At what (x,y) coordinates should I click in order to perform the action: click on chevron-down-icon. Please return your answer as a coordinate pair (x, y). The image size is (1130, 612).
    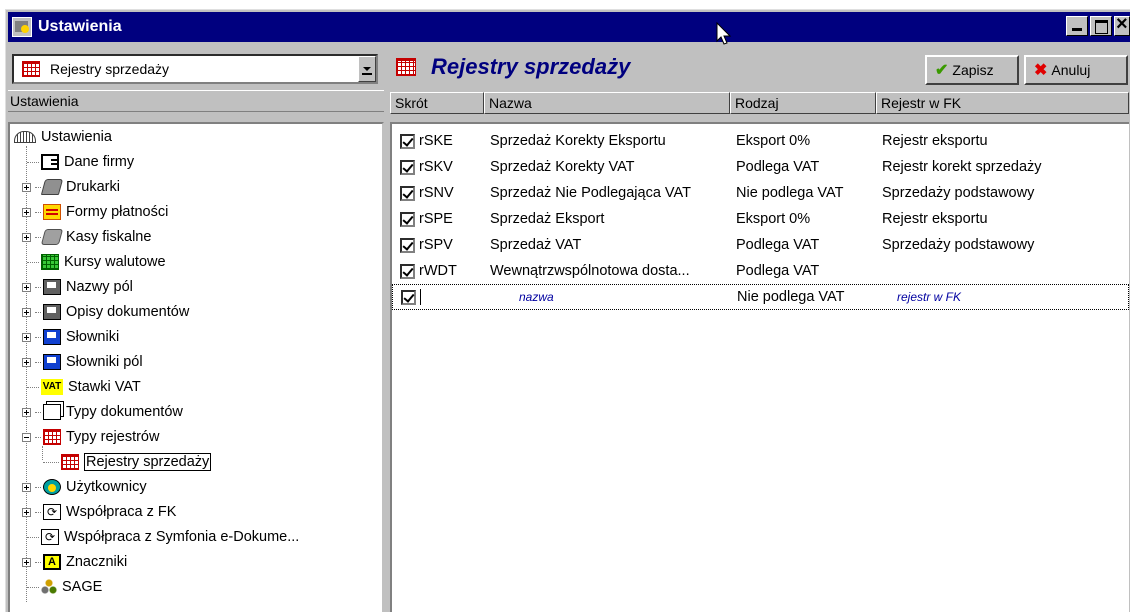
    Looking at the image, I should click on (367, 69).